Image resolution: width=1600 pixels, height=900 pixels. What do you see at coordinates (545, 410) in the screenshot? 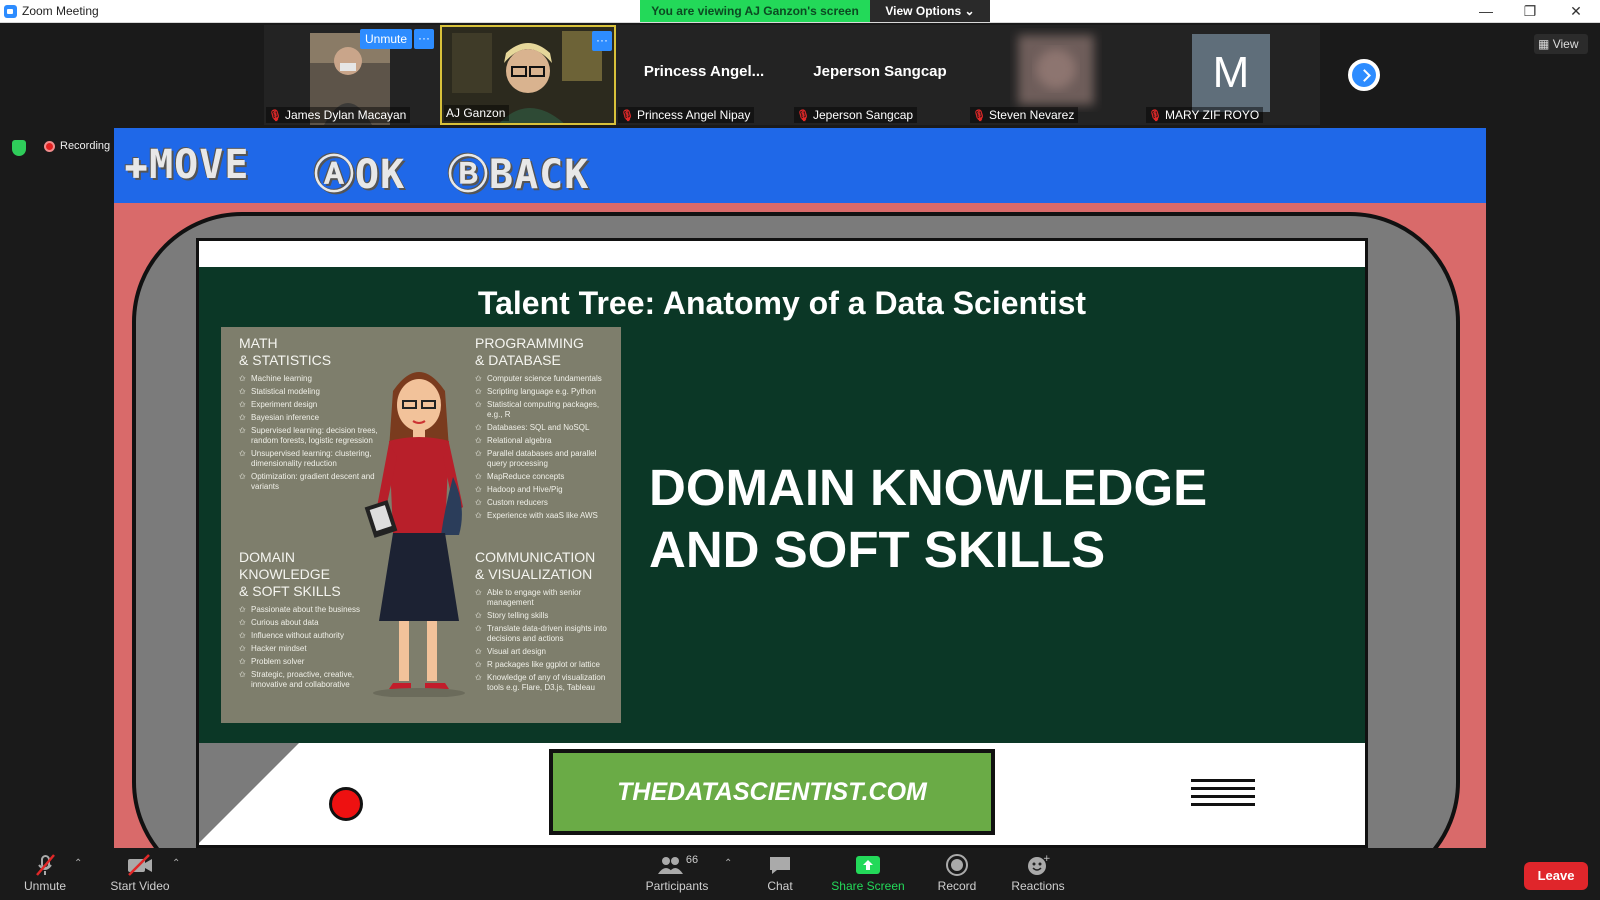
I see `skill-item: Statistical computing packages, e.g., R` at bounding box center [545, 410].